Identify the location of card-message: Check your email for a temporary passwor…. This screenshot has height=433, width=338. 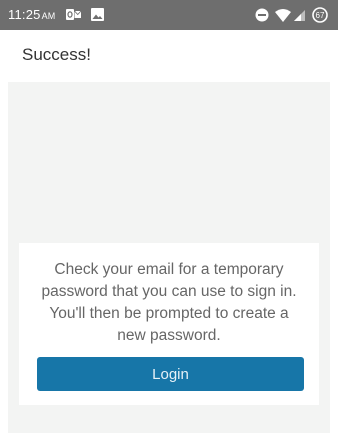
(169, 302).